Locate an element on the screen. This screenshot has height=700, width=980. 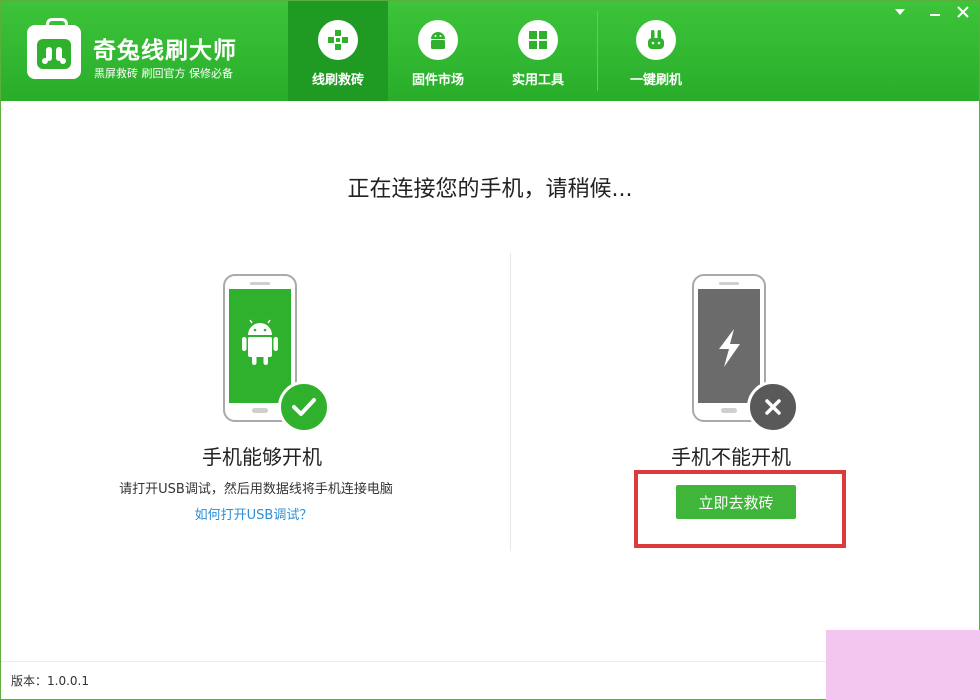
tab-flash-rescue: 线刷救砖 is located at coordinates (338, 51).